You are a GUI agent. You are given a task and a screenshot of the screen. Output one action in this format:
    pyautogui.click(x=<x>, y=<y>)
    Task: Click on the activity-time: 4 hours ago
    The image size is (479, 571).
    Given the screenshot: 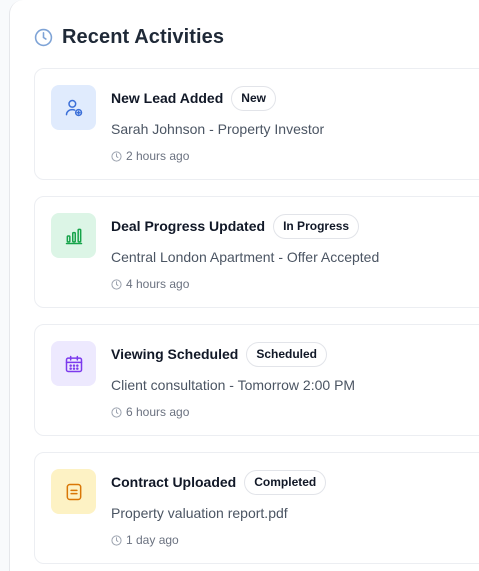 What is the action you would take?
    pyautogui.click(x=150, y=284)
    